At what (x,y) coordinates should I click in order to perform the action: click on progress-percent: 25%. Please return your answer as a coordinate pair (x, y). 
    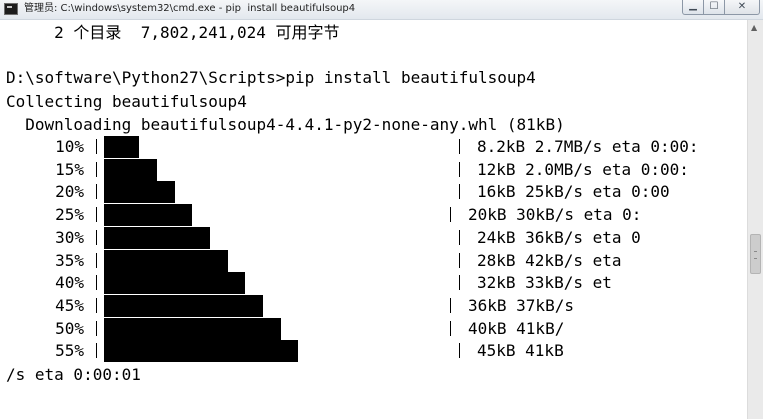
    Looking at the image, I should click on (69, 215).